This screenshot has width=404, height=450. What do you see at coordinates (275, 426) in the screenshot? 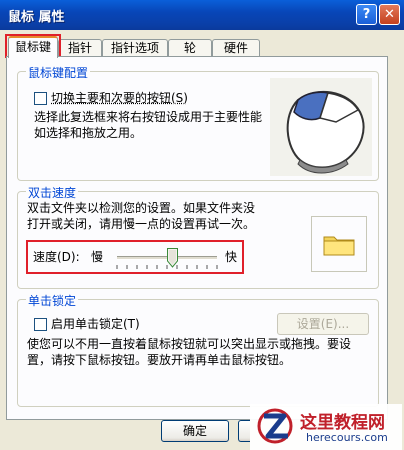
I see `watermark-logo` at bounding box center [275, 426].